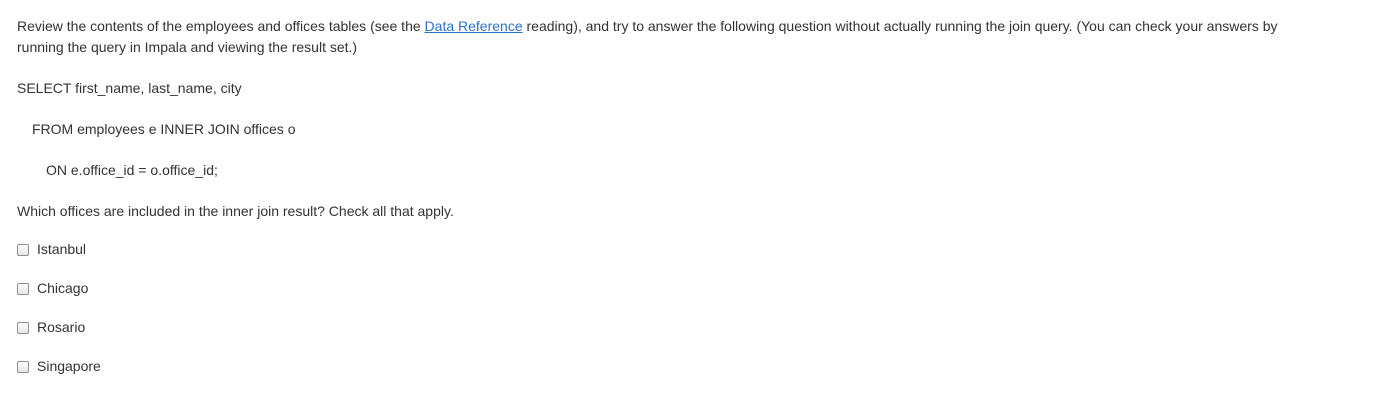 The height and width of the screenshot is (414, 1396). What do you see at coordinates (689, 288) in the screenshot?
I see `option-chicago: Chicago` at bounding box center [689, 288].